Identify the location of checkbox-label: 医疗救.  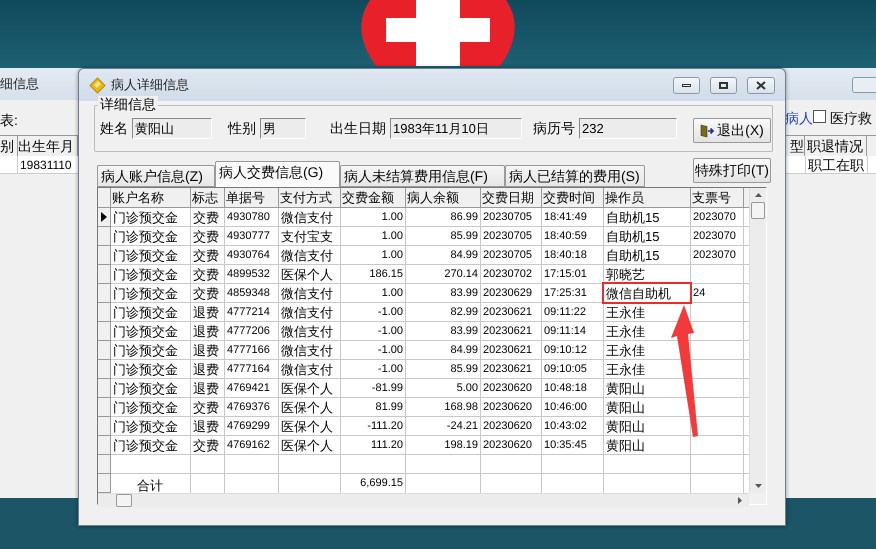
(851, 118).